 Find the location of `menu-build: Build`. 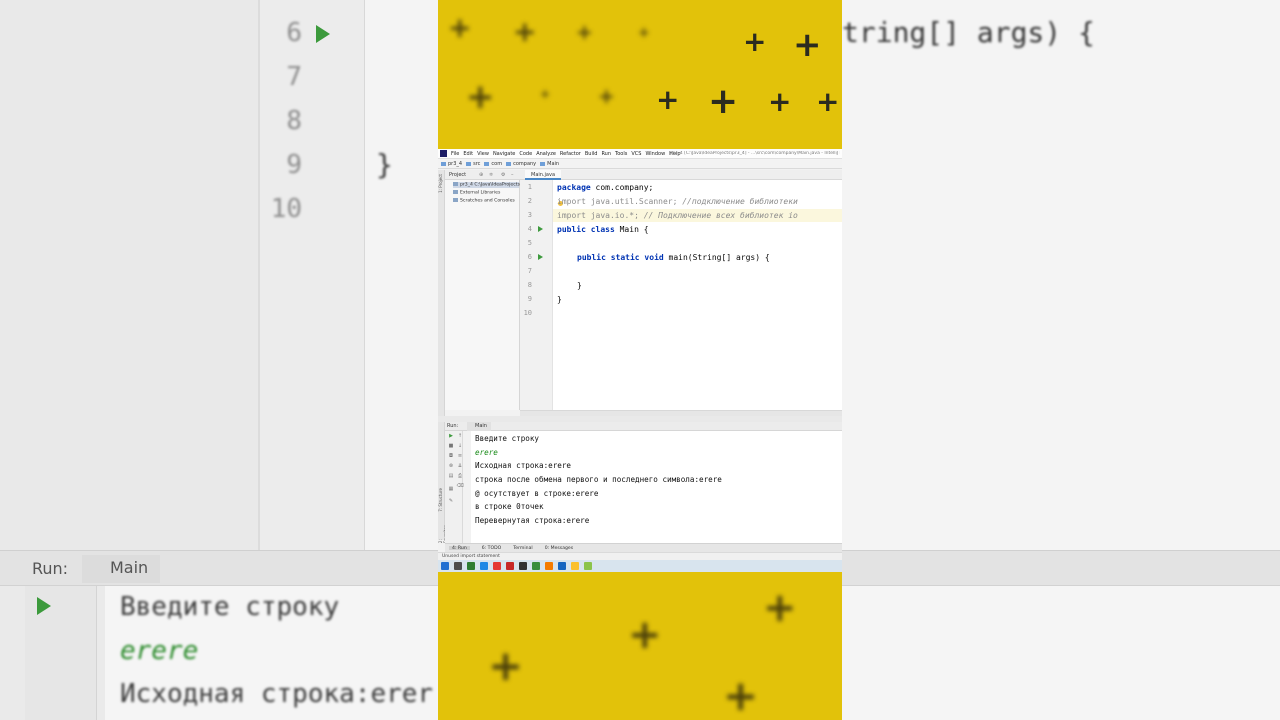

menu-build: Build is located at coordinates (591, 154).